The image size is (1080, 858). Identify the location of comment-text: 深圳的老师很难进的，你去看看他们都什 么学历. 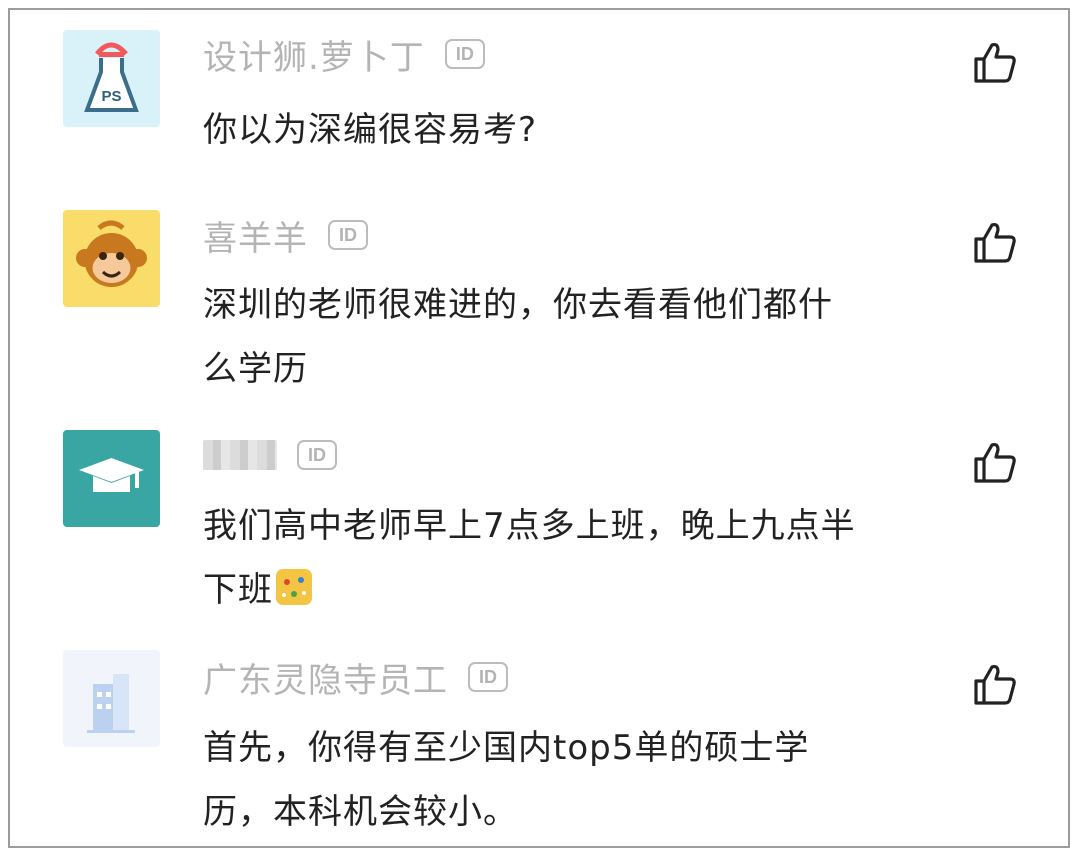
(583, 337).